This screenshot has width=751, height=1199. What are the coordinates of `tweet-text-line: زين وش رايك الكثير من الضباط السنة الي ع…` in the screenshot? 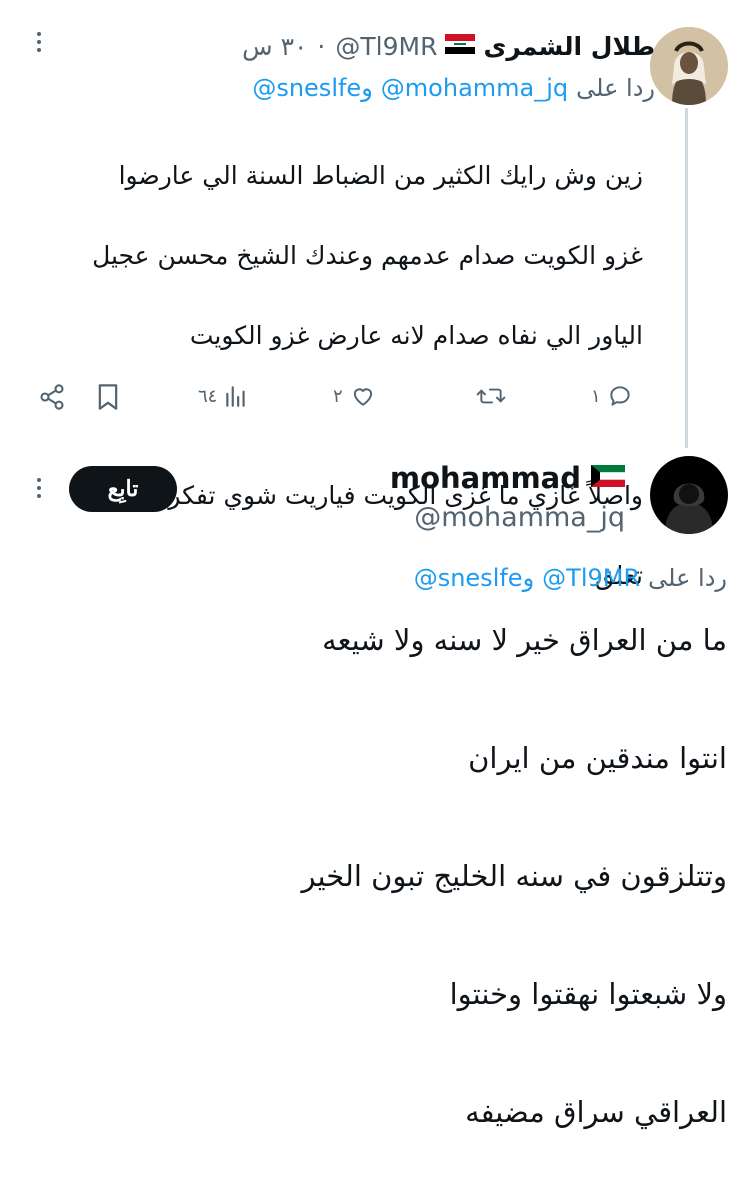 It's located at (380, 175).